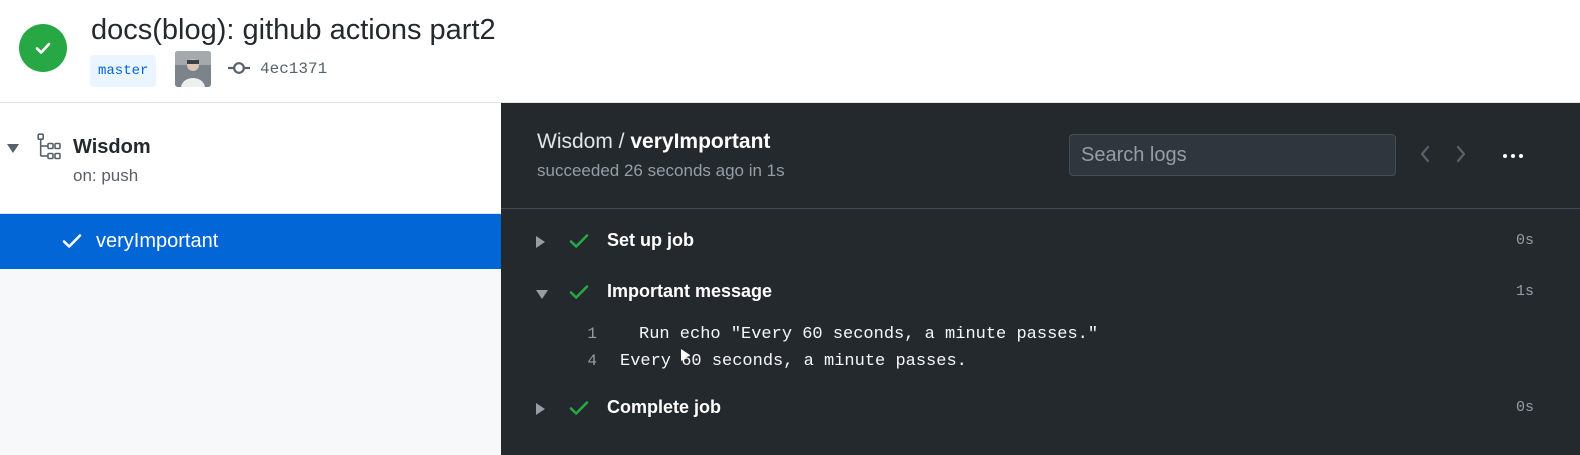 This screenshot has width=1580, height=455. Describe the element at coordinates (123, 71) in the screenshot. I see `branch-tag: master` at that location.